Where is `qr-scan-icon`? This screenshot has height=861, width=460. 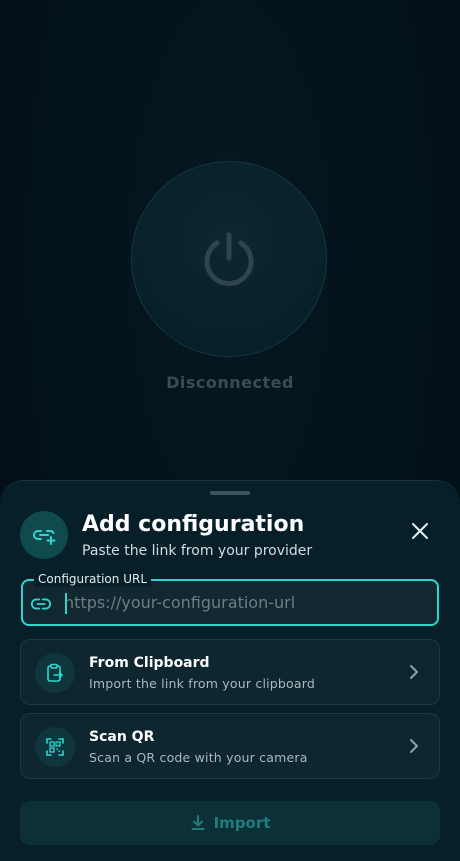 qr-scan-icon is located at coordinates (55, 747).